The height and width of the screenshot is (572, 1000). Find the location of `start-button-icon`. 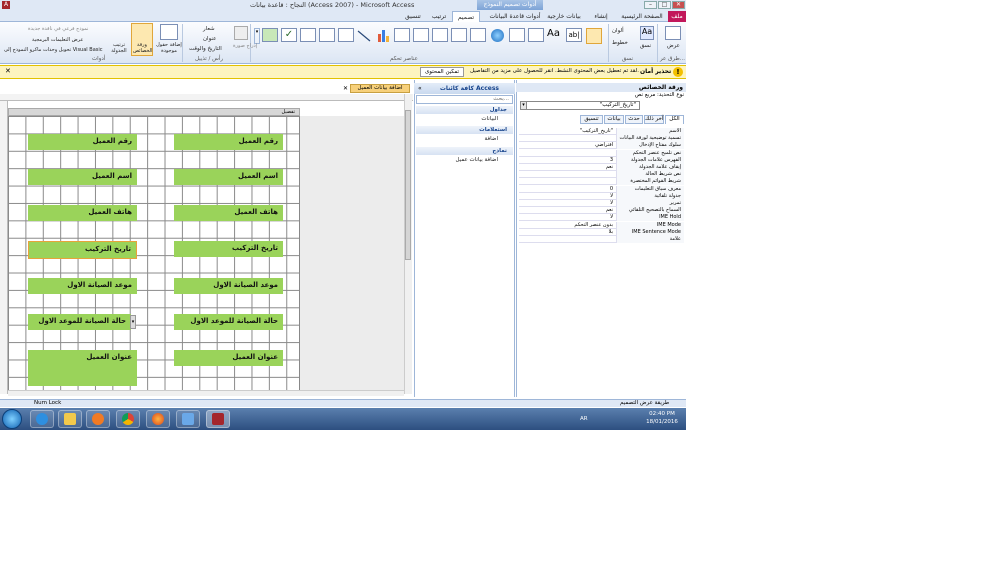

start-button-icon is located at coordinates (12, 419).